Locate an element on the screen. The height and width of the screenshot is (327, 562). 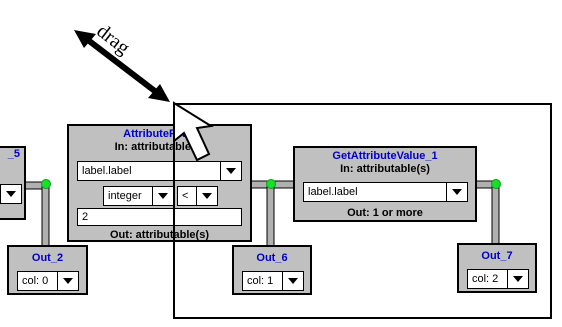
port-dot-getattr-out is located at coordinates (496, 184).